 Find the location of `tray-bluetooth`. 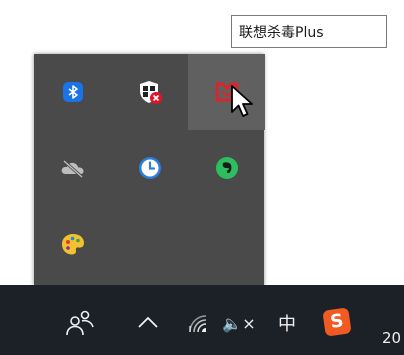

tray-bluetooth is located at coordinates (72, 92).